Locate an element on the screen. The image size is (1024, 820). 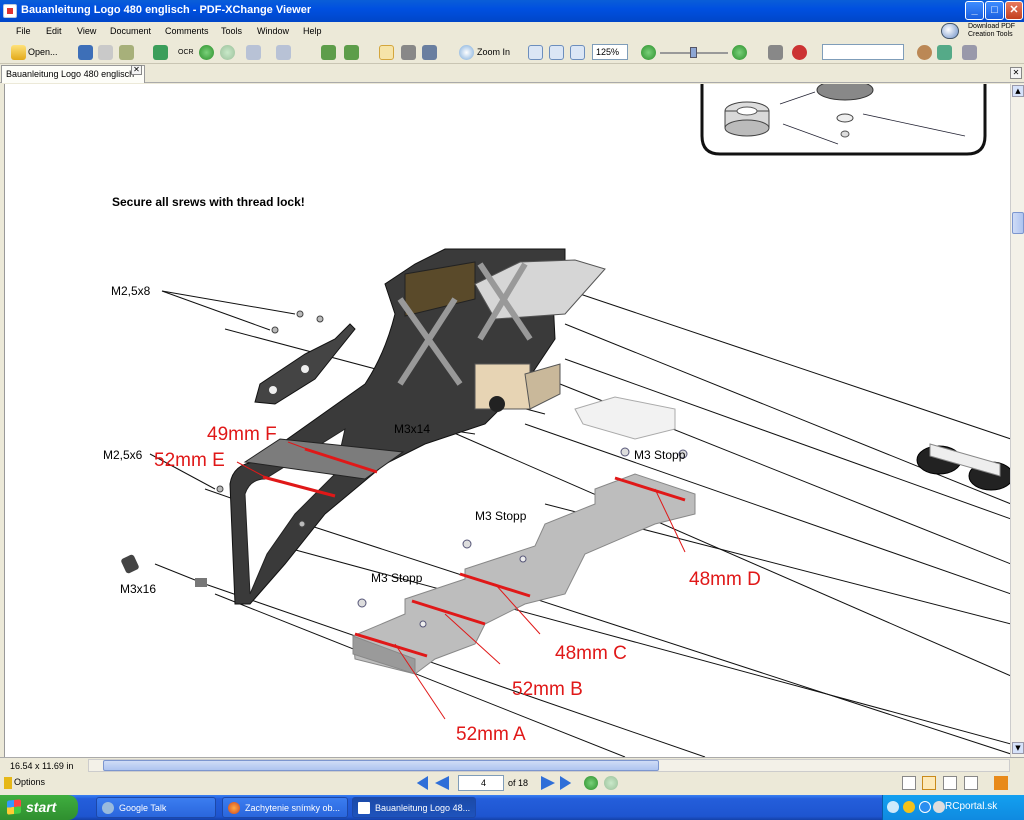
menu-window: Window is located at coordinates (273, 31).